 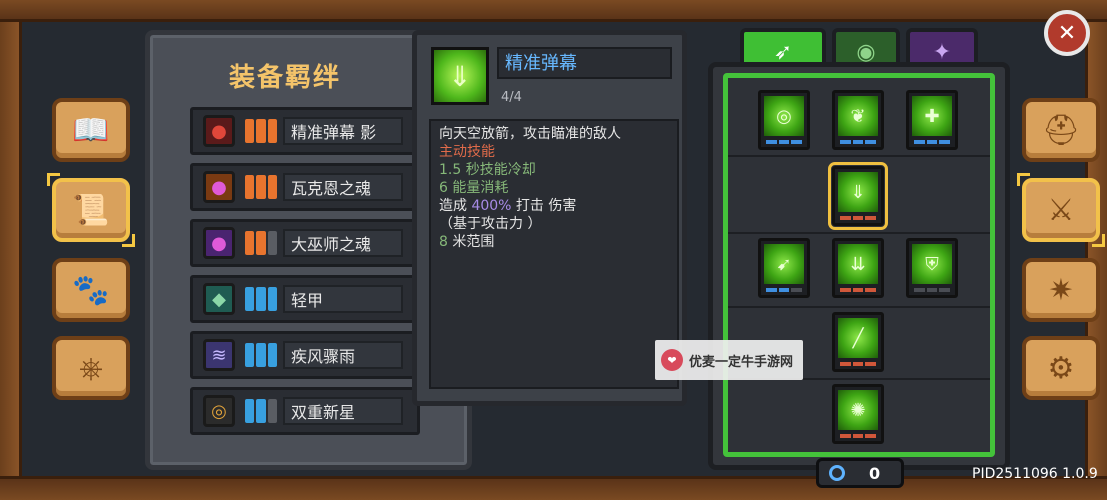 What do you see at coordinates (584, 63) in the screenshot?
I see `skill-name: 精准弹幕` at bounding box center [584, 63].